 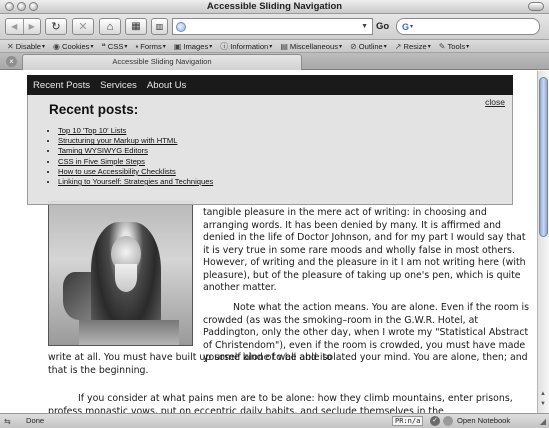 I want to click on home-button: ⌂, so click(x=110, y=26).